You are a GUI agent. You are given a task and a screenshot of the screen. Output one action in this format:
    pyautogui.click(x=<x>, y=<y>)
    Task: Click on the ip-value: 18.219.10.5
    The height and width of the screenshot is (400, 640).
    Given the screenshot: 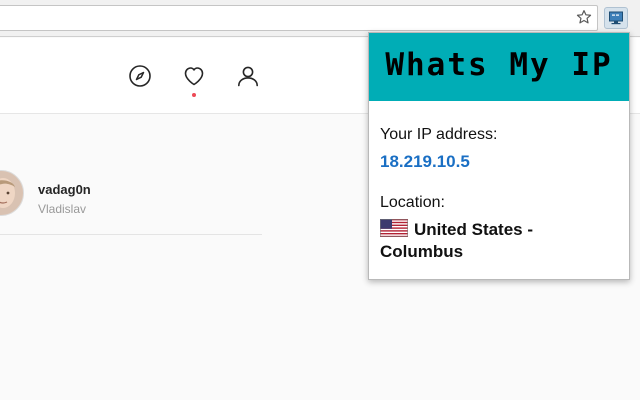 What is the action you would take?
    pyautogui.click(x=425, y=161)
    